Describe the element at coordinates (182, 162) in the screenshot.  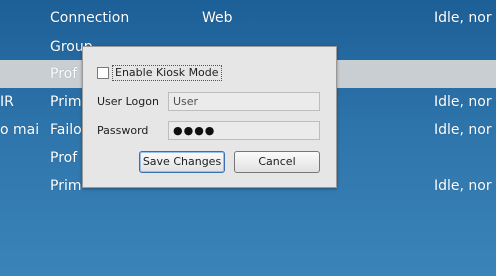
I see `save-changes-button: Save Changes` at that location.